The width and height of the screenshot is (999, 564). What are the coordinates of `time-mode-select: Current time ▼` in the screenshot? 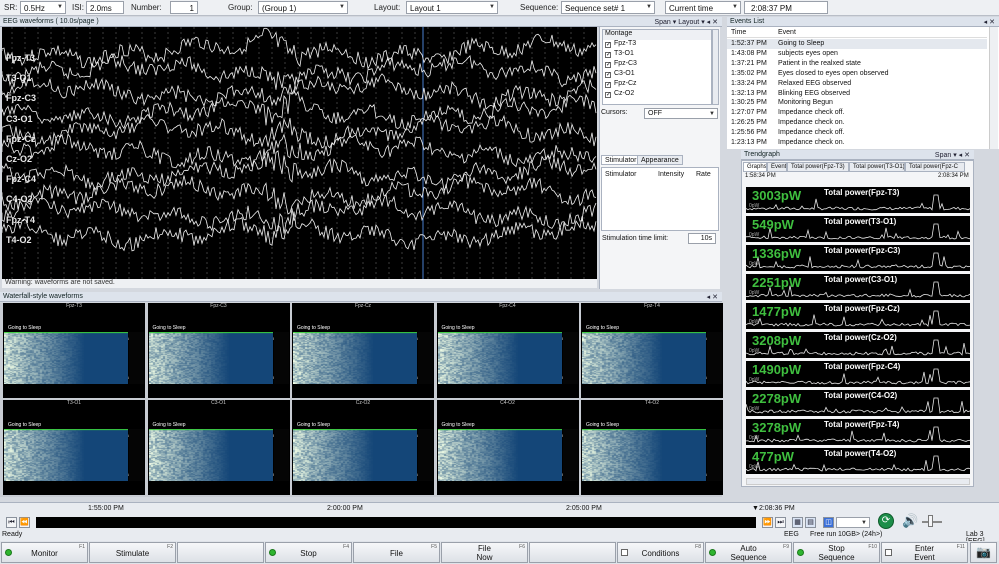 It's located at (703, 7).